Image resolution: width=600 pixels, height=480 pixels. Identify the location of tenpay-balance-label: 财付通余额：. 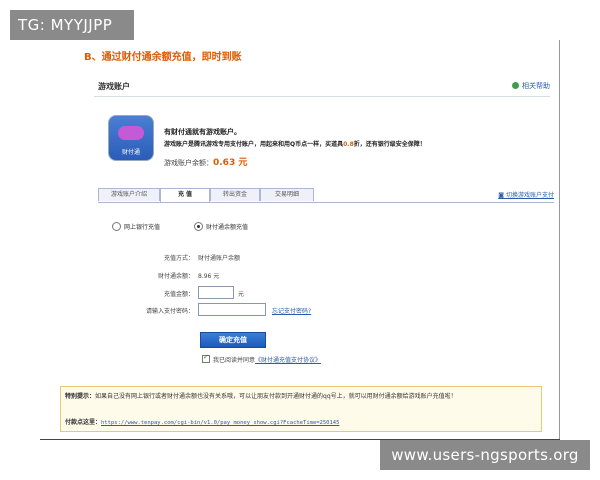
(175, 276).